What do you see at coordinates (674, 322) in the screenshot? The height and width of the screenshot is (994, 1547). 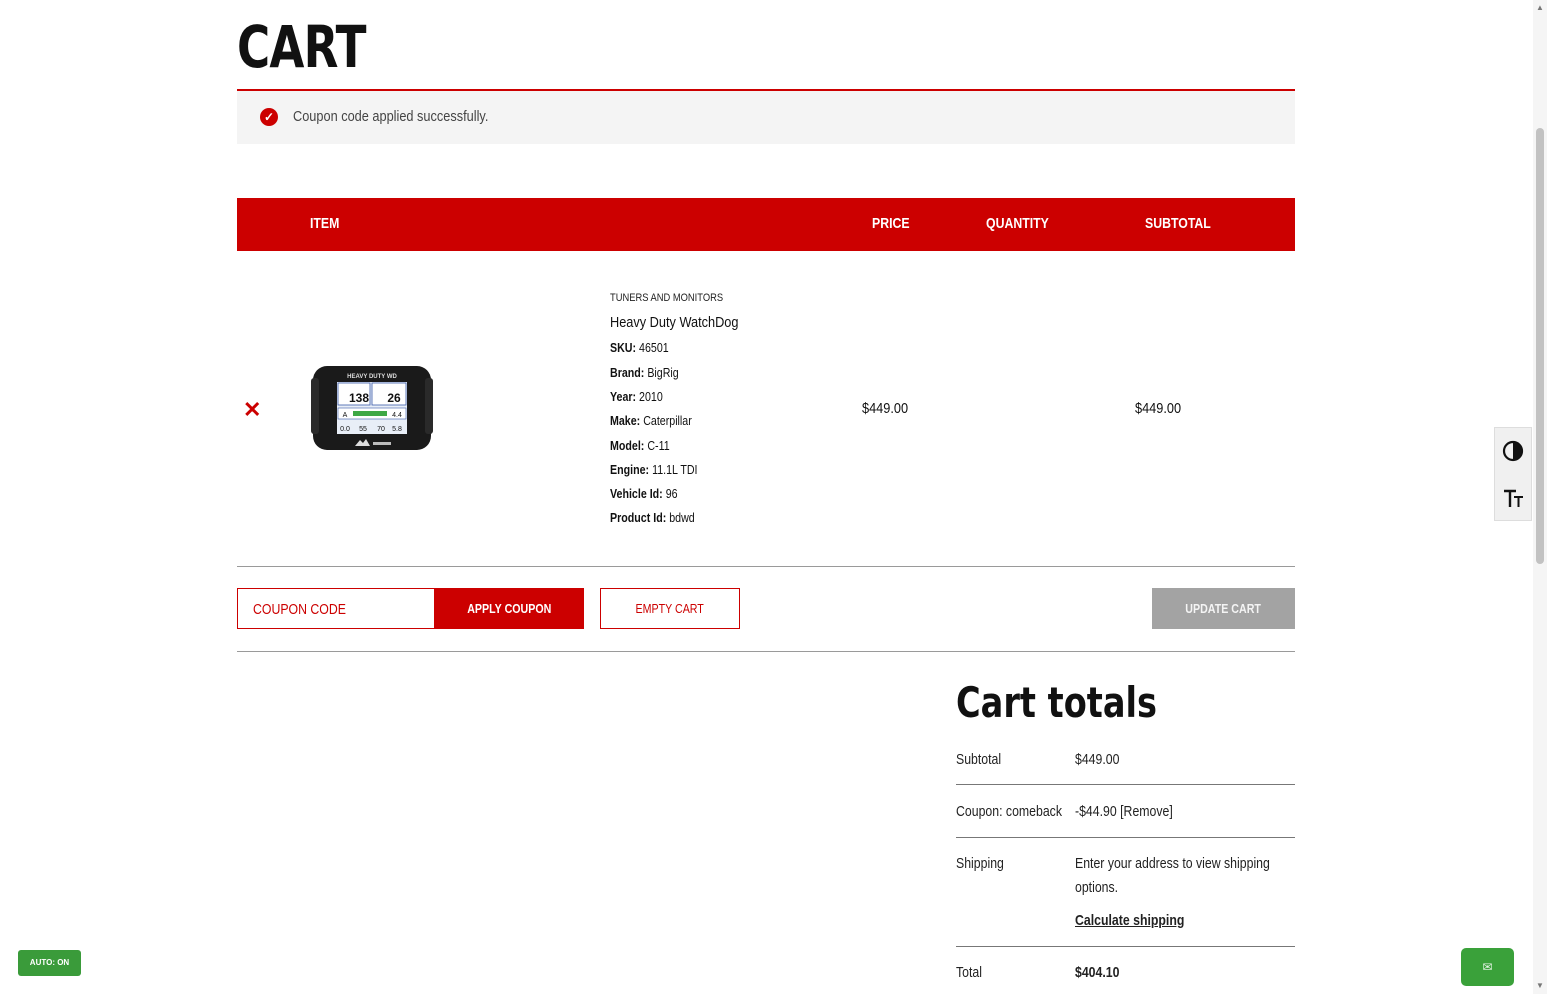 I see `product-name: Heavy Duty WatchDog` at bounding box center [674, 322].